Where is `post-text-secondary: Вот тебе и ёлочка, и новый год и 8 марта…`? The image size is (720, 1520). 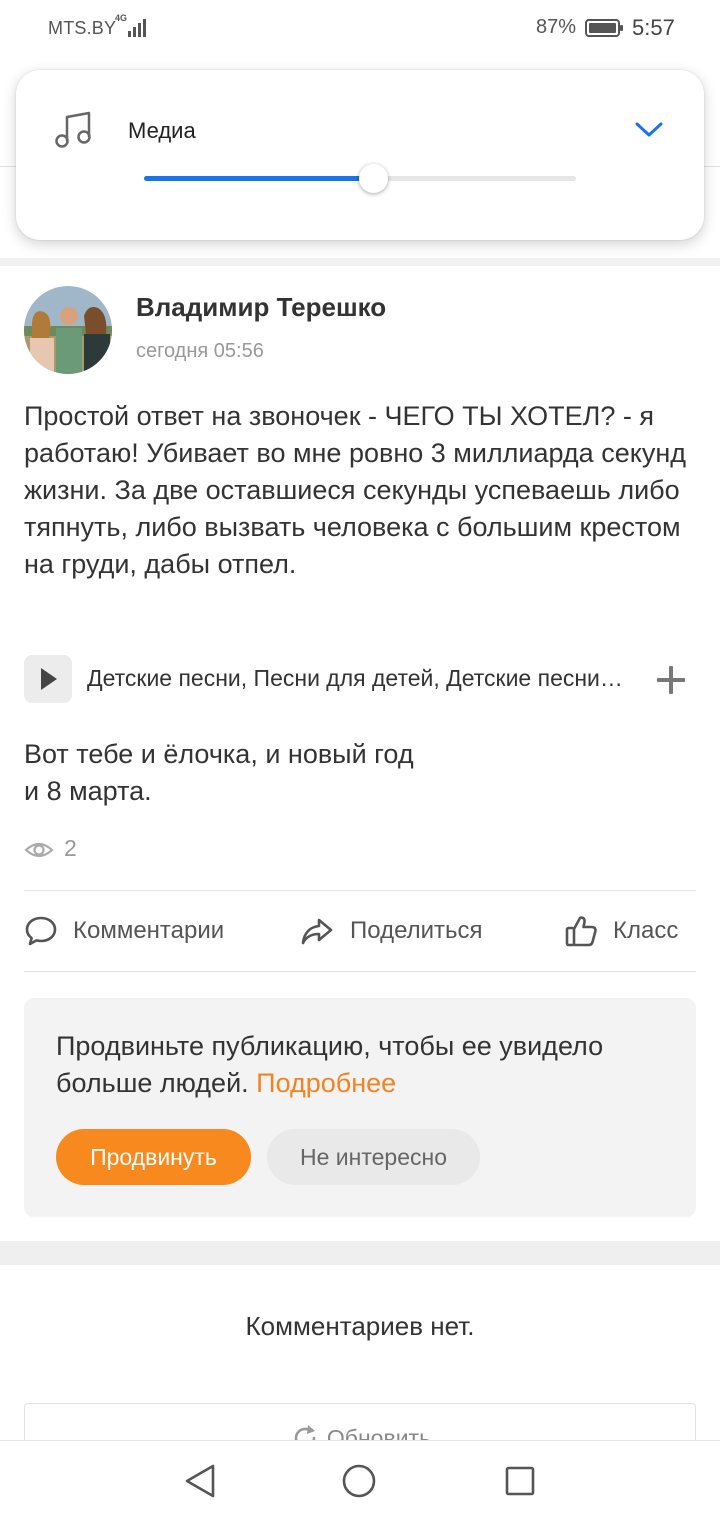
post-text-secondary: Вот тебе и ёлочка, и новый год и 8 марта… is located at coordinates (219, 772).